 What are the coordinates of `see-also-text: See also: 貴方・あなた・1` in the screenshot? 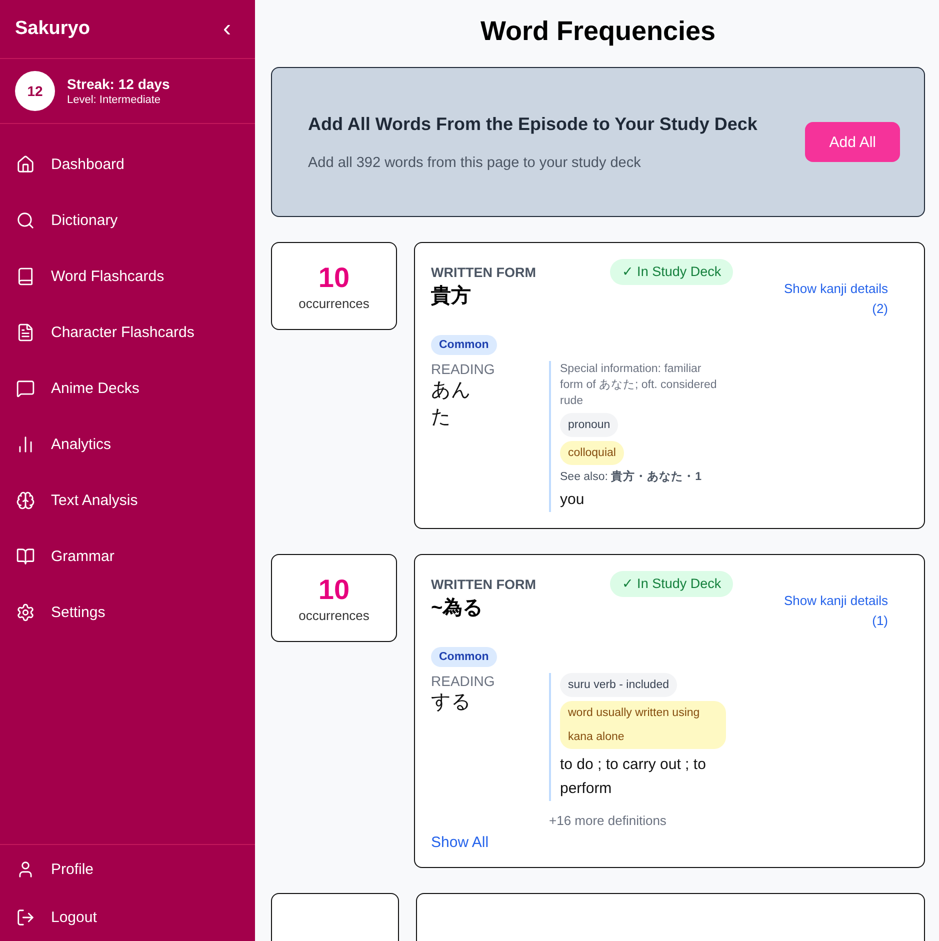 It's located at (631, 476).